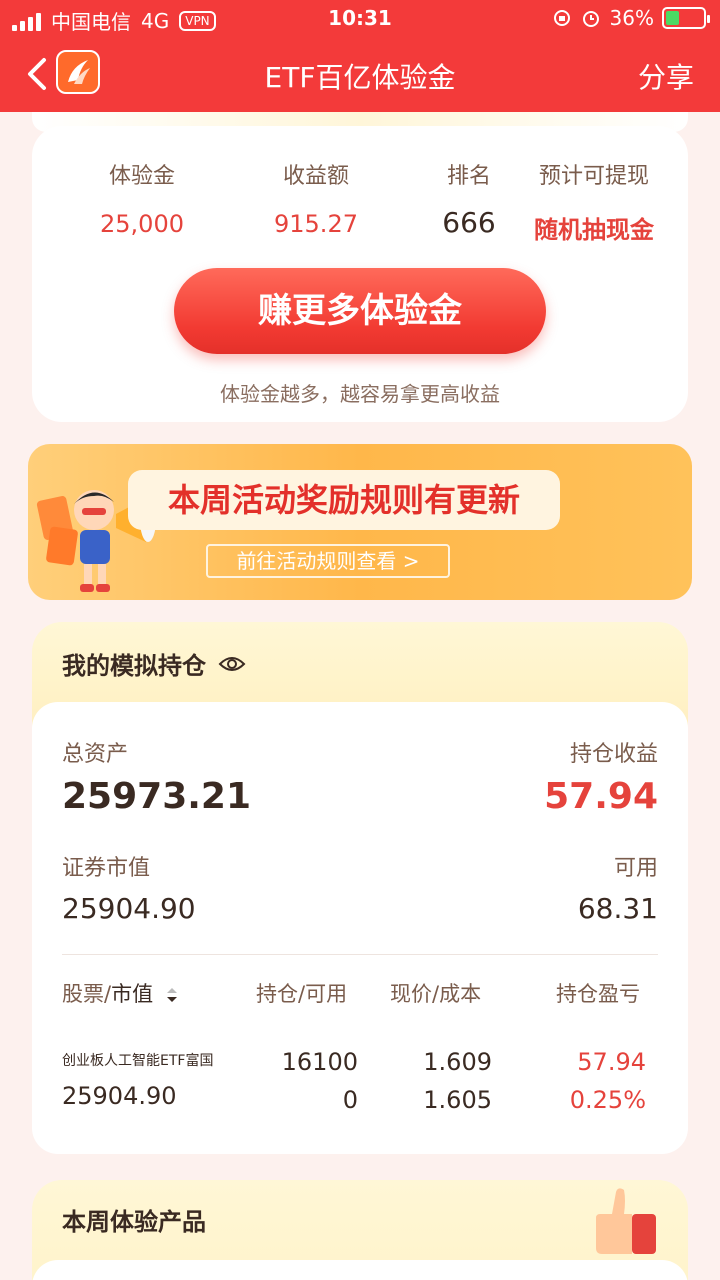  I want to click on hold-qty: 16100, so click(319, 1062).